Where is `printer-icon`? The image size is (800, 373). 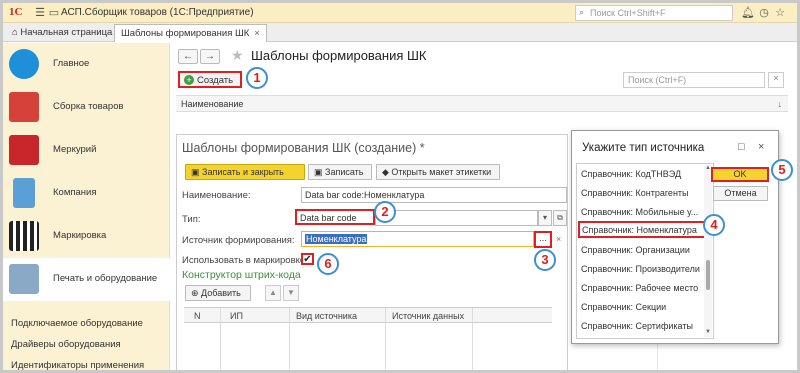
printer-icon is located at coordinates (24, 279).